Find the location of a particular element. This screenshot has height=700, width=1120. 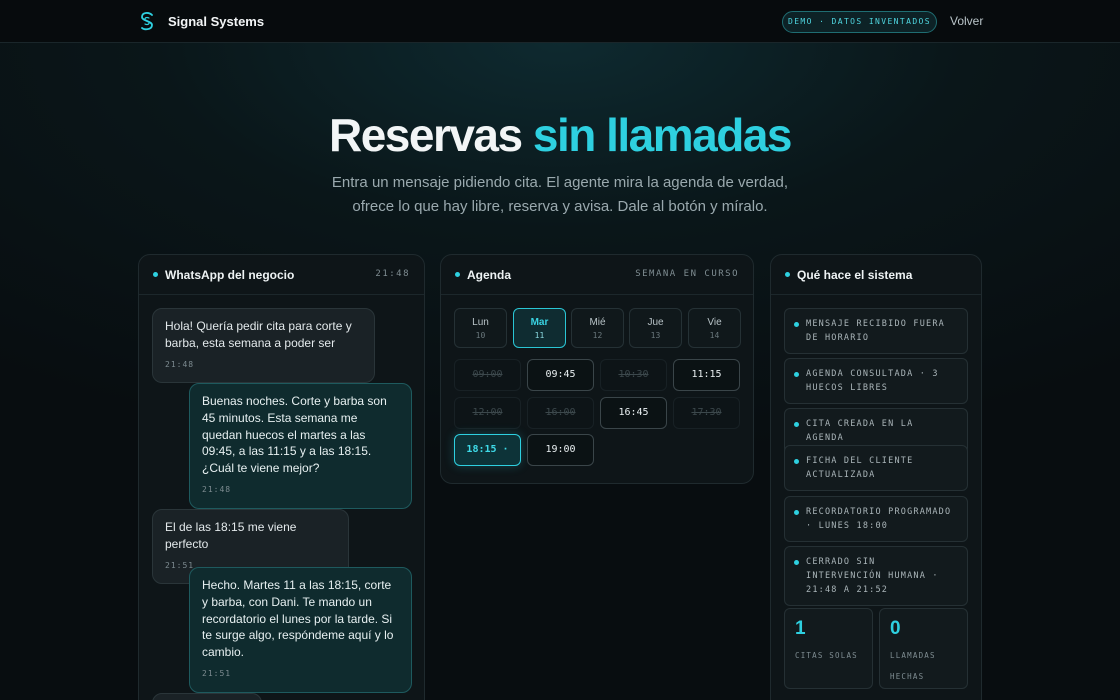

system-step-text: MENSAJE RECIBIDO FUERA DE HORARIO is located at coordinates (875, 331).